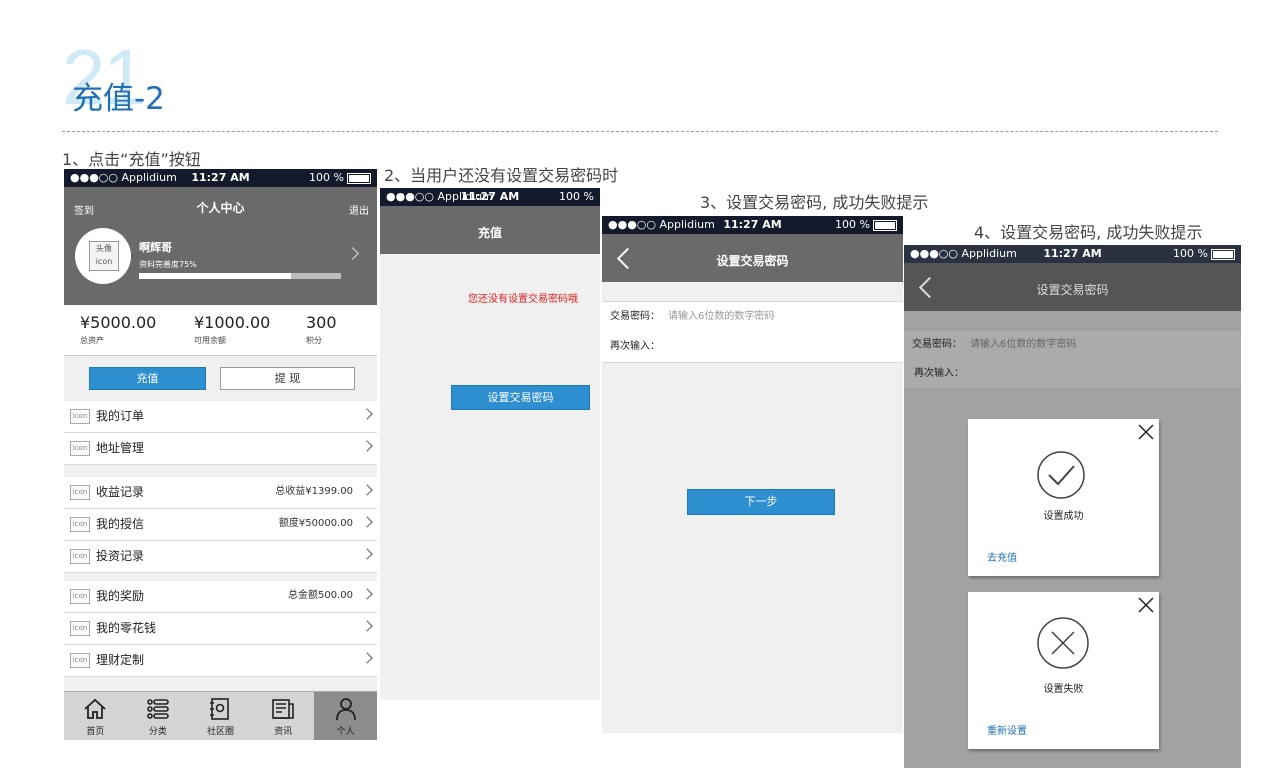 This screenshot has height=768, width=1280. I want to click on avatar: 头像 icon, so click(103, 256).